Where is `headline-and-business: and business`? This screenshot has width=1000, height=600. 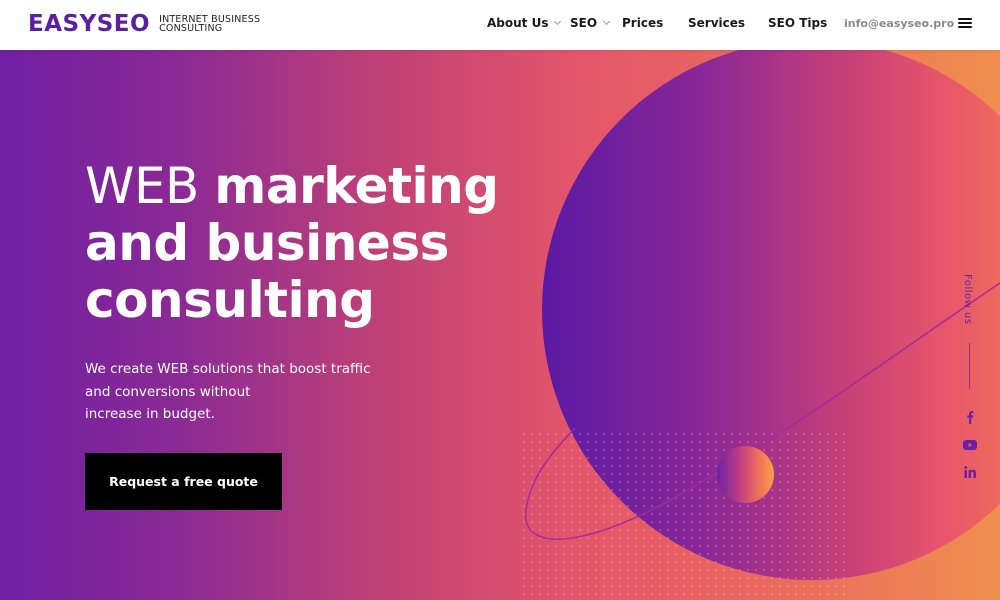
headline-and-business: and business is located at coordinates (267, 243).